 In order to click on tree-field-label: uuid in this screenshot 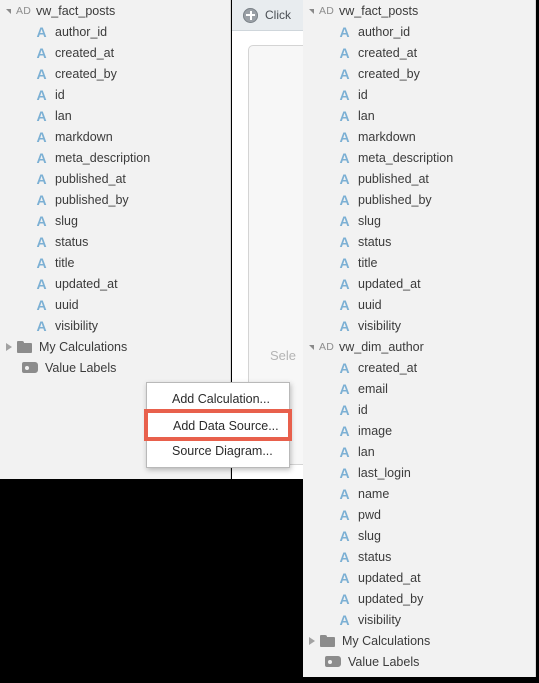, I will do `click(370, 304)`.